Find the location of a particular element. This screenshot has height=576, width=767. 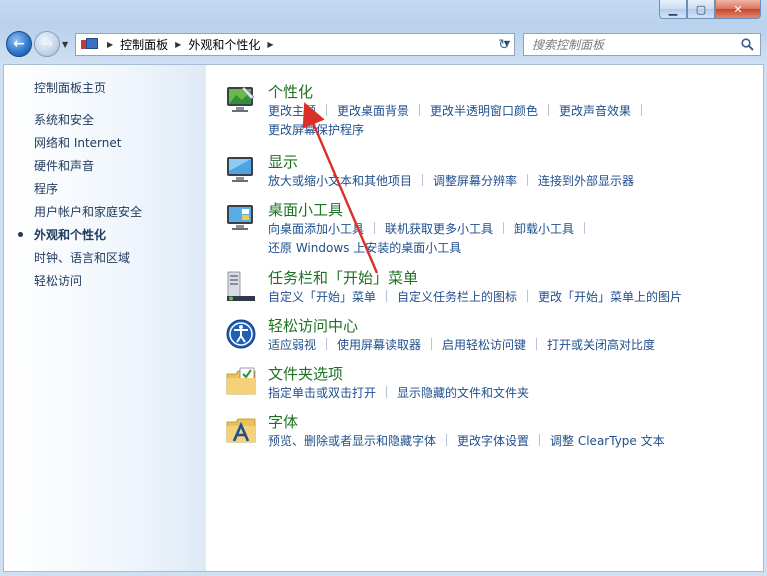

back-button: ← is located at coordinates (19, 44).